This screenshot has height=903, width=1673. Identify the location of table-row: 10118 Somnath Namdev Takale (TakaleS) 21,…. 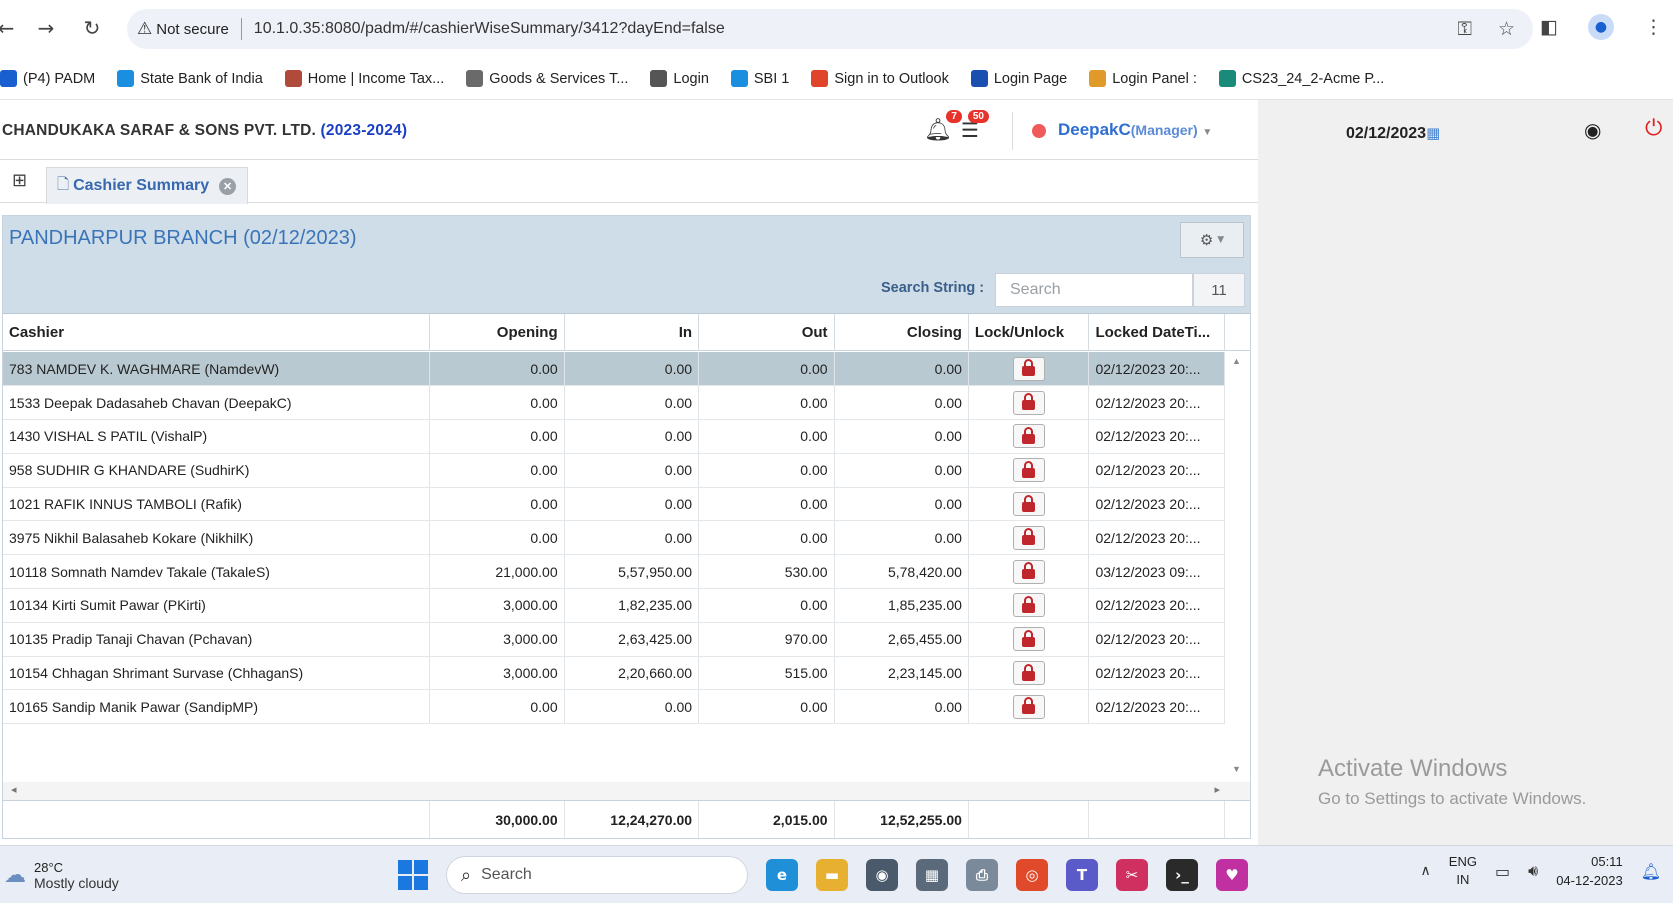
(614, 572).